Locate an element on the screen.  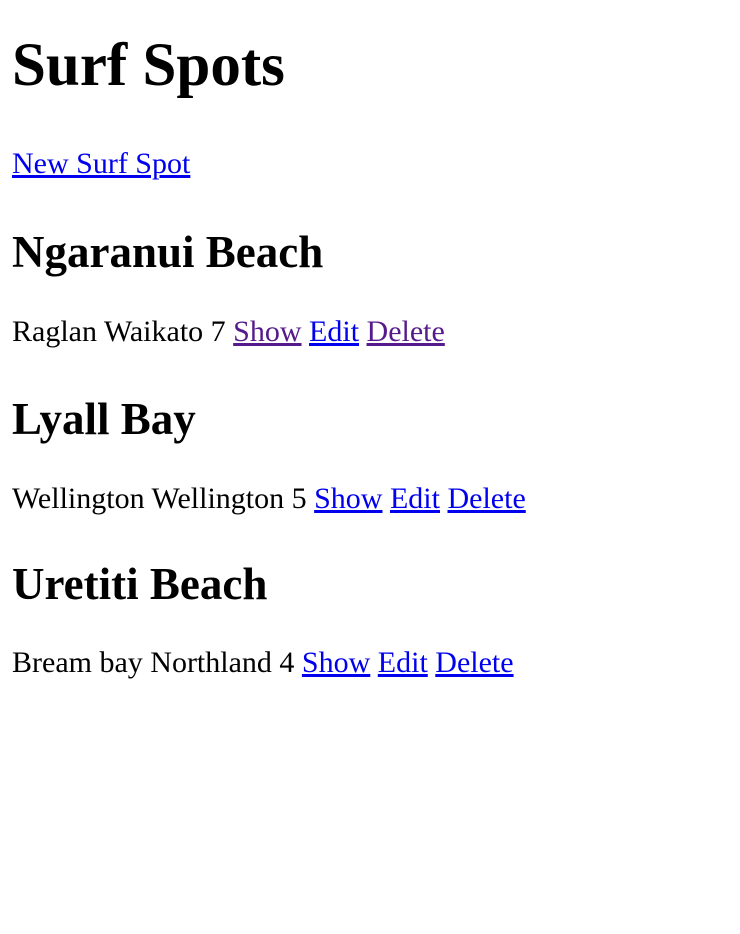
spot-details: Wellington Wellington 5 Show Edit Delete is located at coordinates (370, 499).